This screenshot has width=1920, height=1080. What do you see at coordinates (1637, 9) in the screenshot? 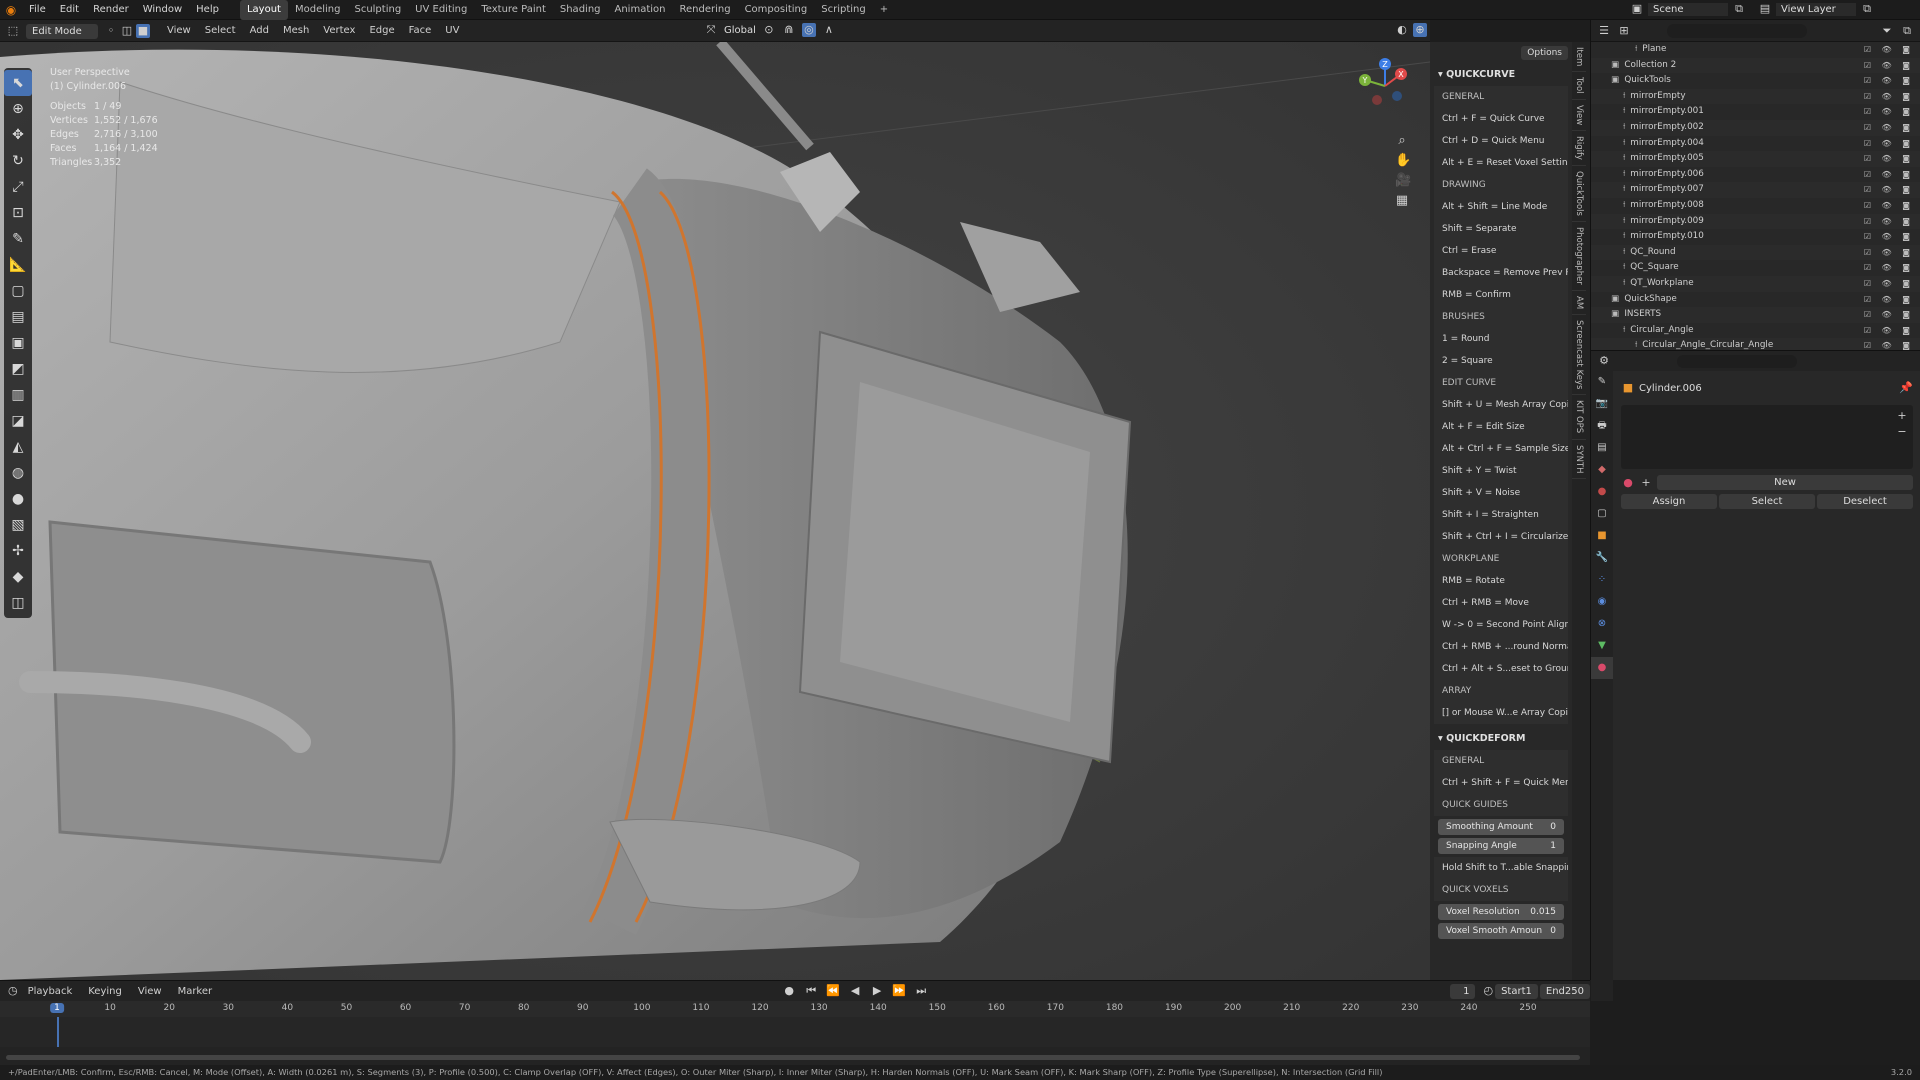
I see `scene-icon: ▣` at bounding box center [1637, 9].